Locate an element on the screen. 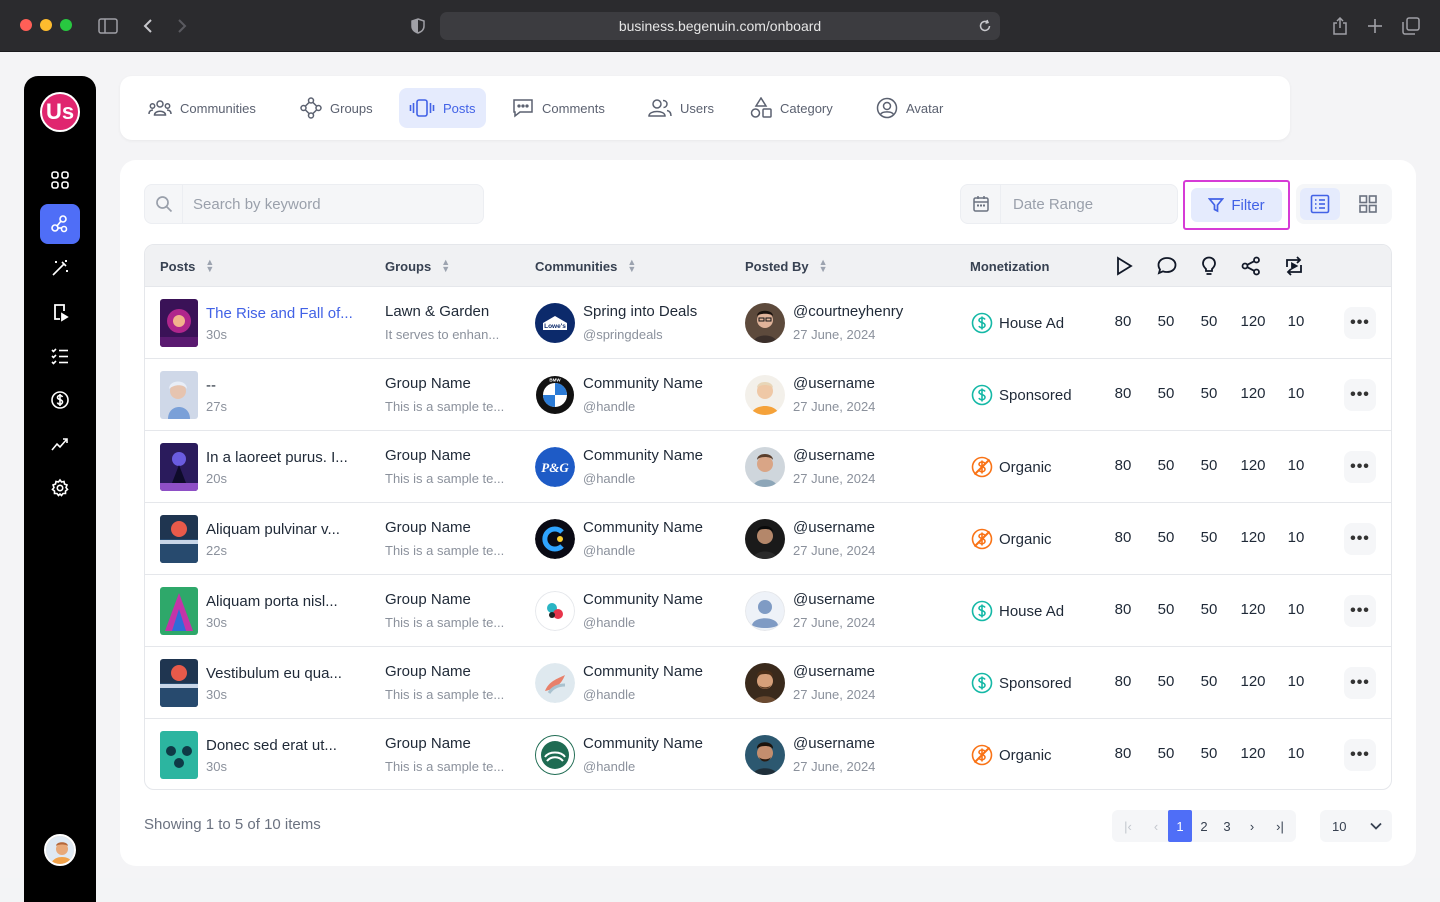 This screenshot has height=902, width=1440. filter-button: Filter is located at coordinates (1236, 205).